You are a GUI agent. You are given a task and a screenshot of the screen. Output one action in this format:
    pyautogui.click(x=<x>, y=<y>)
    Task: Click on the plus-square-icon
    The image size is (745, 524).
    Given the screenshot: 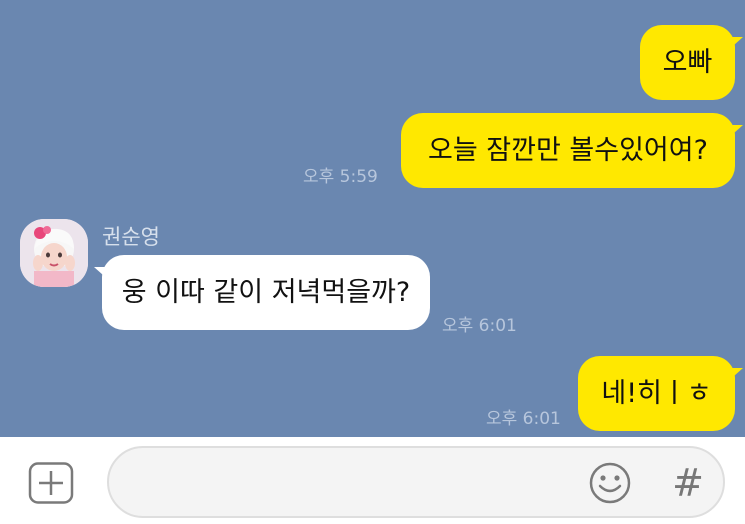 What is the action you would take?
    pyautogui.click(x=51, y=483)
    